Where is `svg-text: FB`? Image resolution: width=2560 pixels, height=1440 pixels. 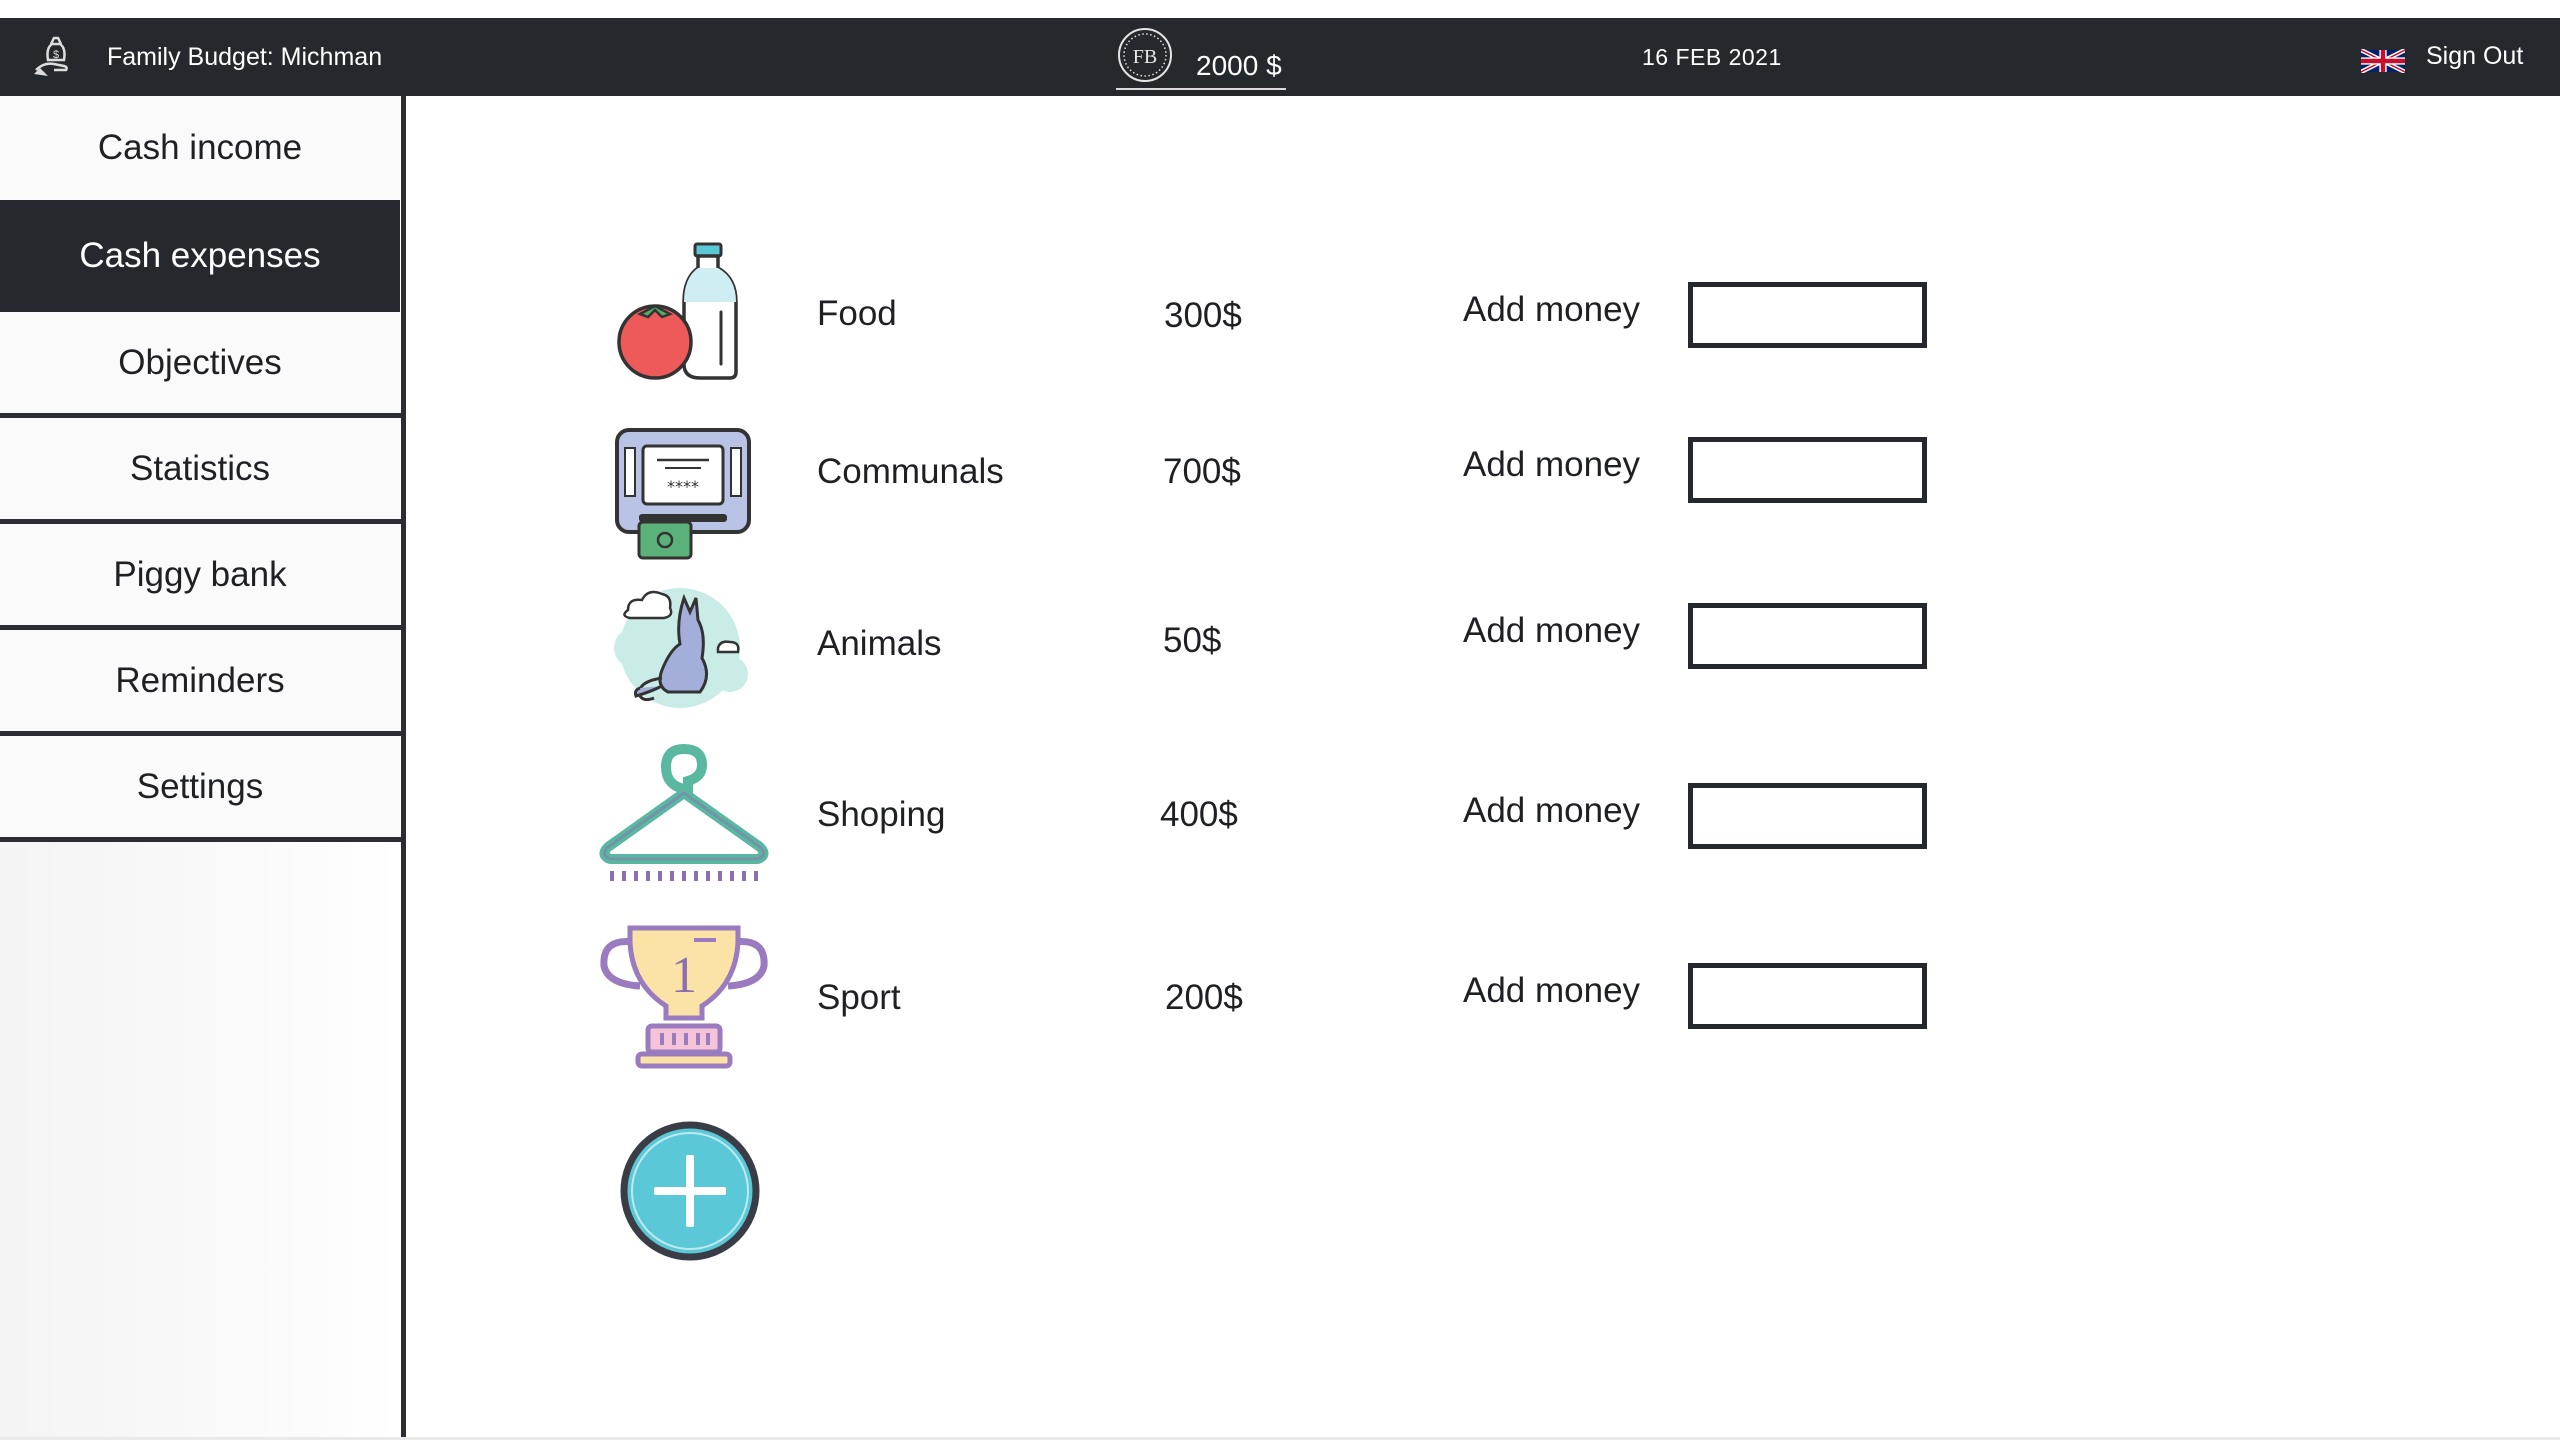 svg-text: FB is located at coordinates (1145, 57).